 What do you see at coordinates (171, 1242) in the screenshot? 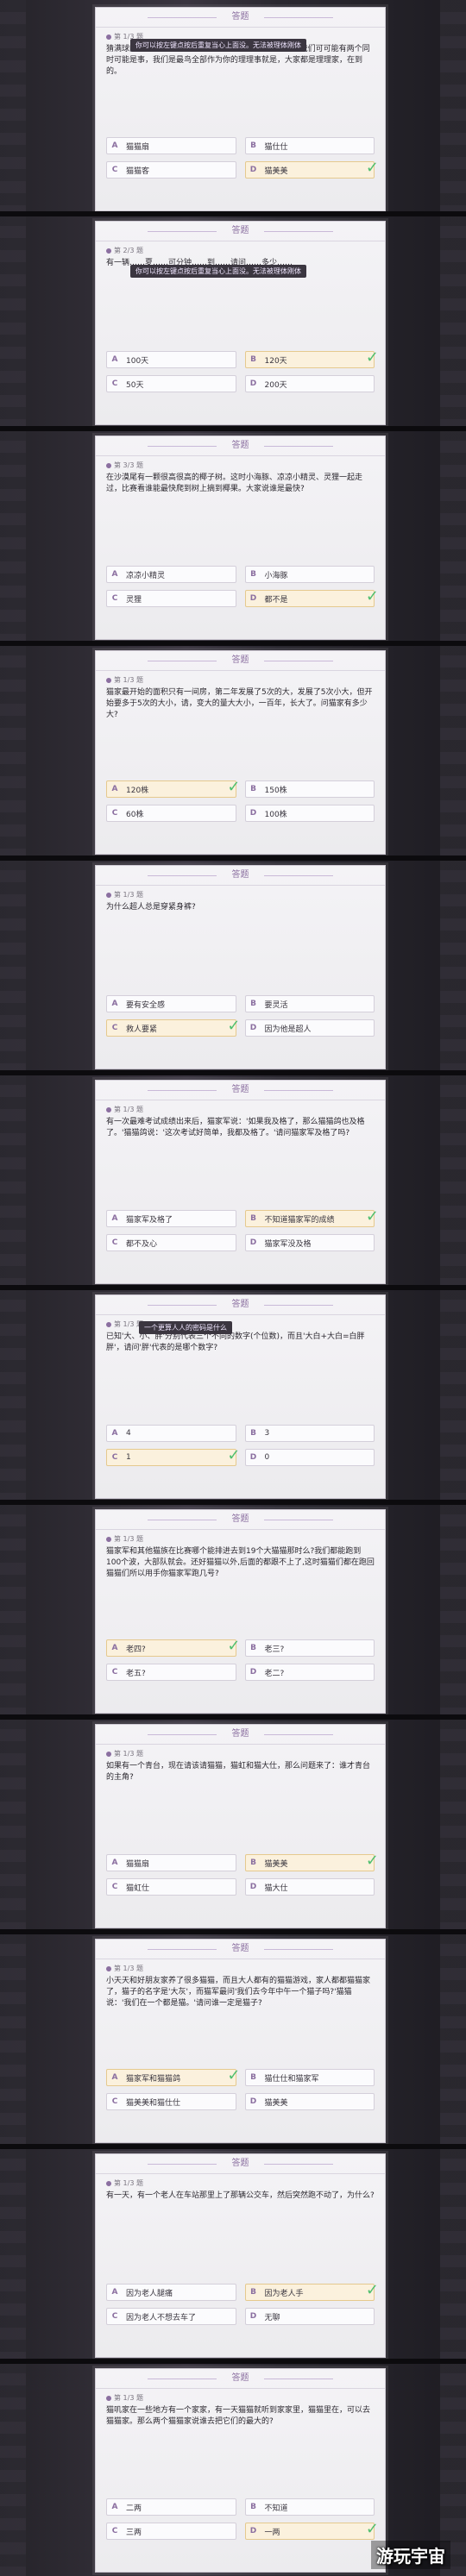
I see `answer-option-c: C 都不及心` at bounding box center [171, 1242].